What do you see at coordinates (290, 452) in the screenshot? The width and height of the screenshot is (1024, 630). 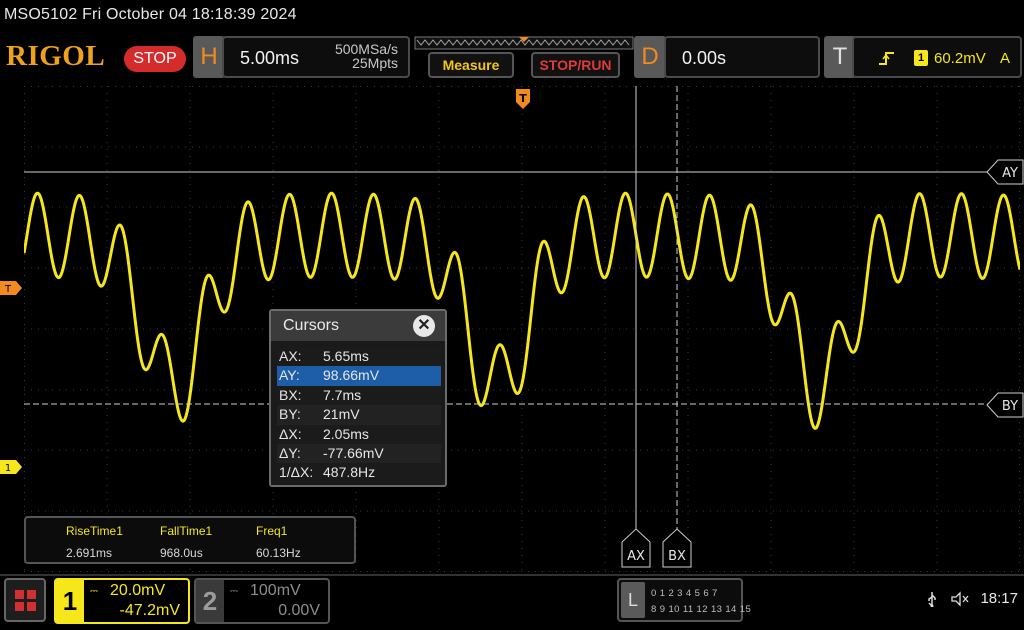 I see `cursor-readout-key: ΔY:` at bounding box center [290, 452].